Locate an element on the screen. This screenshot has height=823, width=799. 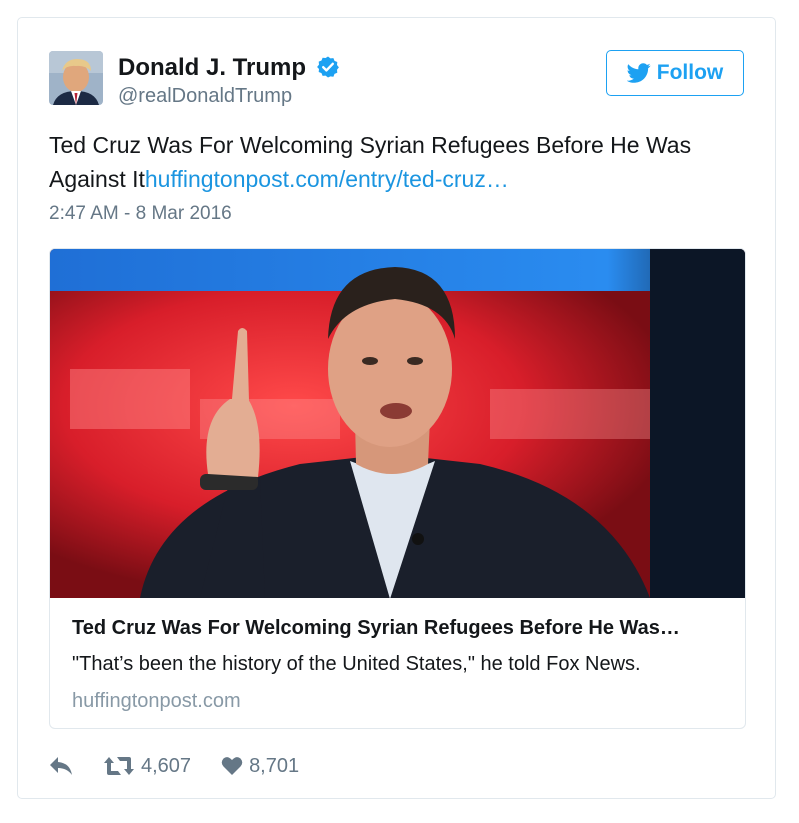
follow-button: Follow is located at coordinates (675, 73).